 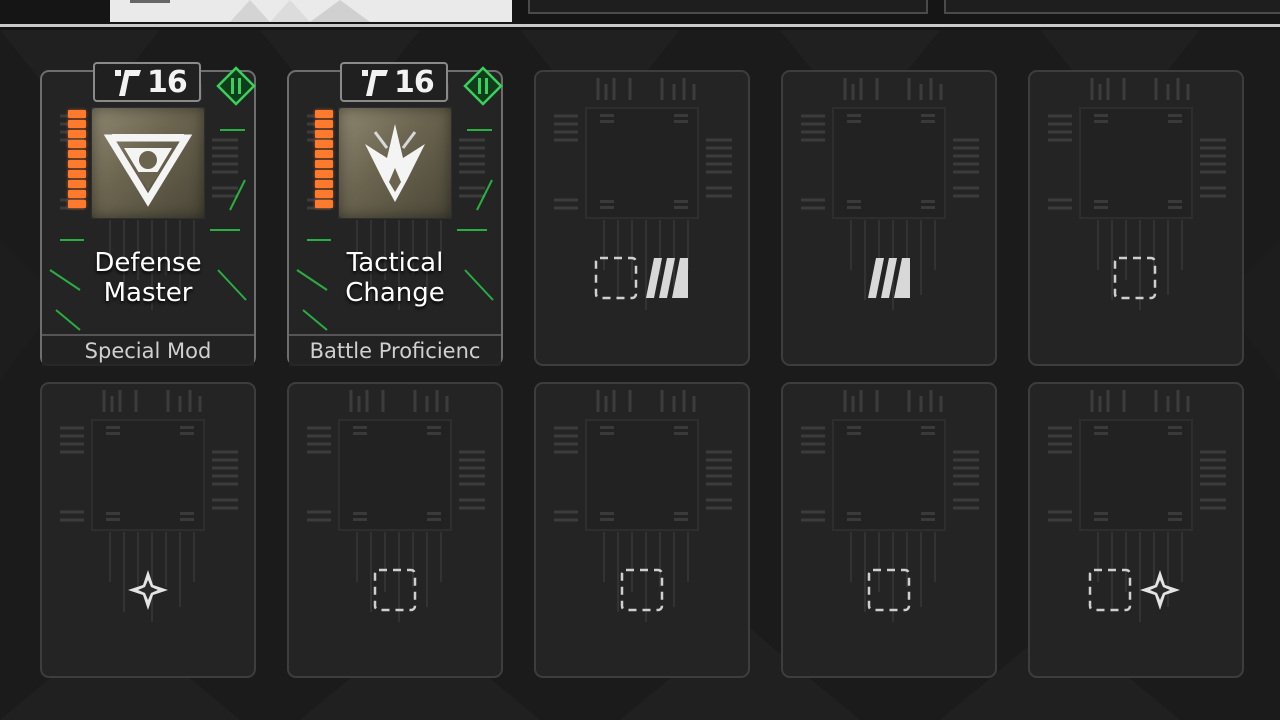 What do you see at coordinates (148, 351) in the screenshot?
I see `mod-type: Special Mod` at bounding box center [148, 351].